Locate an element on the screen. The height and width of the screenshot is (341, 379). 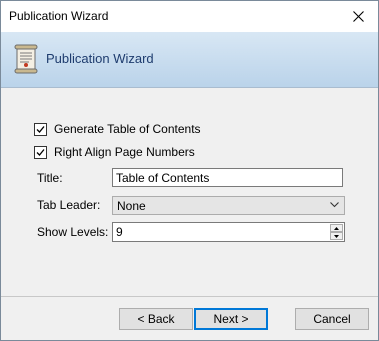
spin-buttons is located at coordinates (336, 232).